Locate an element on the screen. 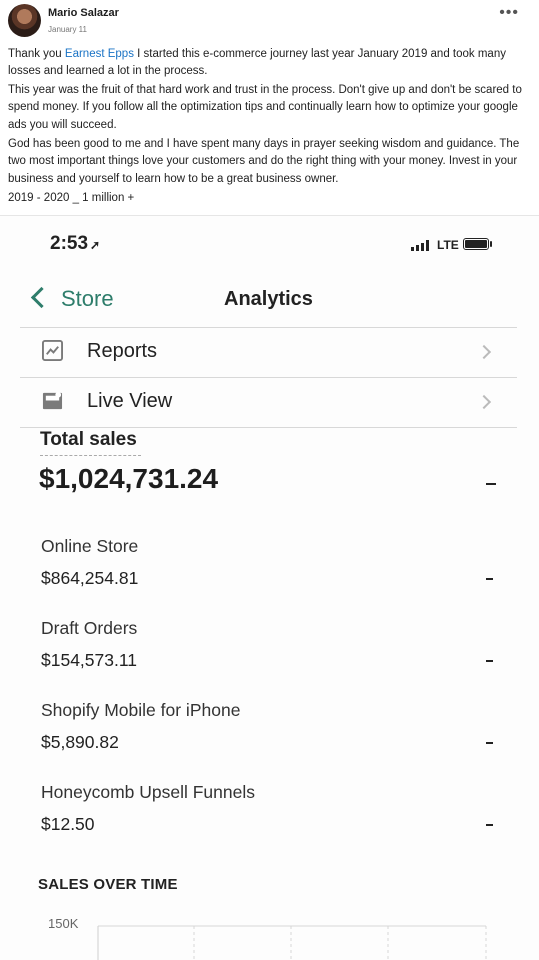 The width and height of the screenshot is (539, 960). status-time-text: 2:53 is located at coordinates (69, 243).